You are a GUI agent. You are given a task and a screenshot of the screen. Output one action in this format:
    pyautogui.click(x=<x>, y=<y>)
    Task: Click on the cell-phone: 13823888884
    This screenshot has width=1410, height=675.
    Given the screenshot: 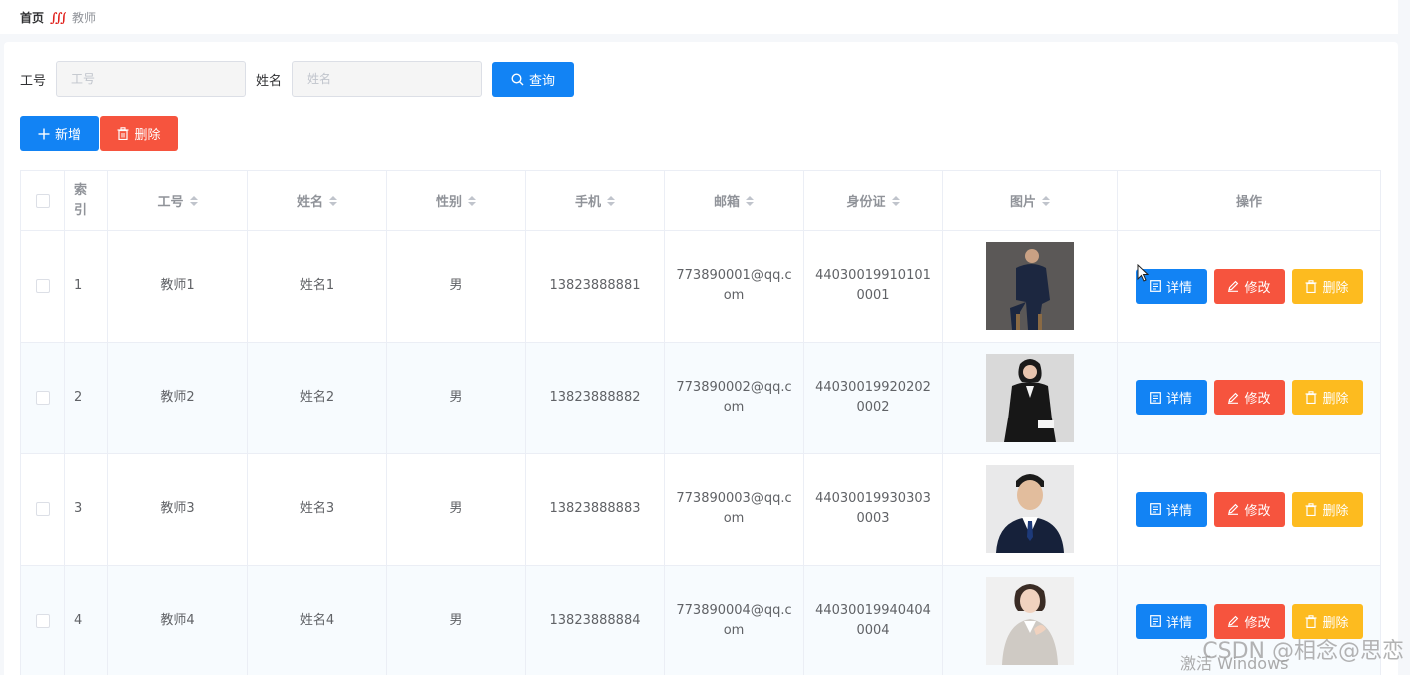 What is the action you would take?
    pyautogui.click(x=595, y=620)
    